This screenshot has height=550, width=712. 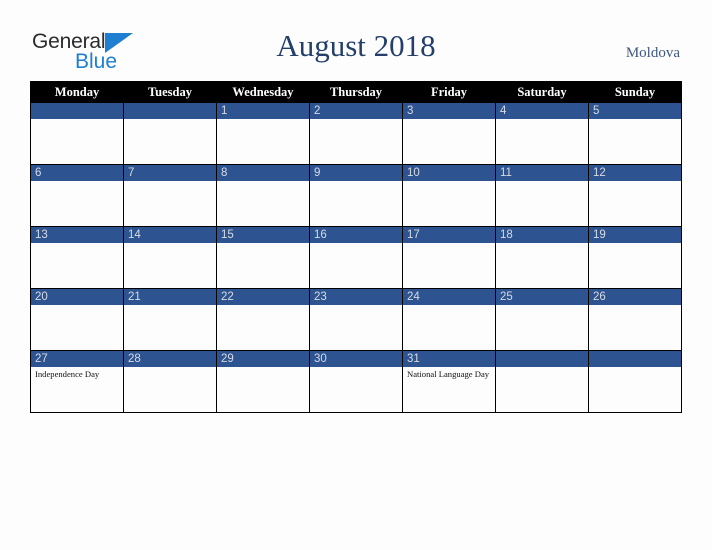 What do you see at coordinates (170, 92) in the screenshot?
I see `weekday-header-tuesday: Tuesday` at bounding box center [170, 92].